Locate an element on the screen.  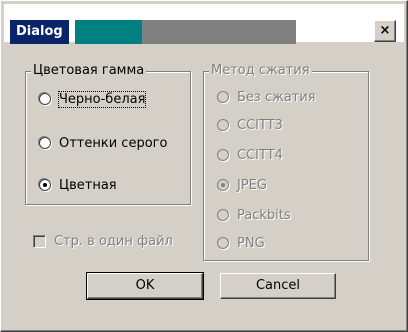
compression-group-title: Метод сжатия is located at coordinates (260, 71).